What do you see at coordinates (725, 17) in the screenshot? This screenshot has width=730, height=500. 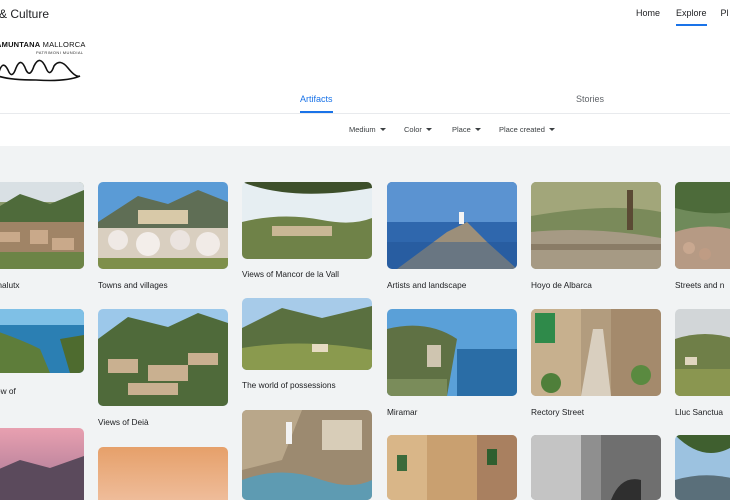 I see `nav-play: Pl` at bounding box center [725, 17].